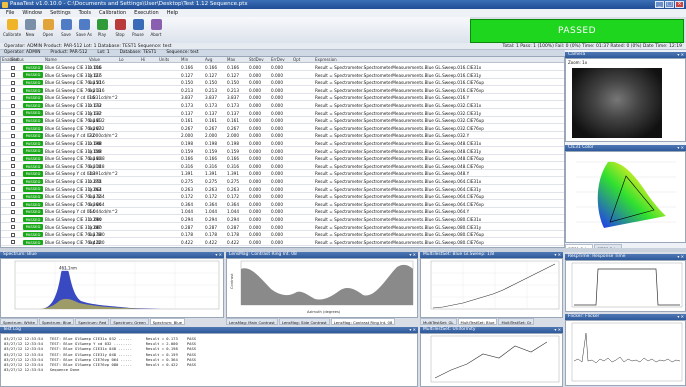  What do you see at coordinates (12, 30) in the screenshot?
I see `toolbar-button-0: Calibrate` at bounding box center [12, 30].